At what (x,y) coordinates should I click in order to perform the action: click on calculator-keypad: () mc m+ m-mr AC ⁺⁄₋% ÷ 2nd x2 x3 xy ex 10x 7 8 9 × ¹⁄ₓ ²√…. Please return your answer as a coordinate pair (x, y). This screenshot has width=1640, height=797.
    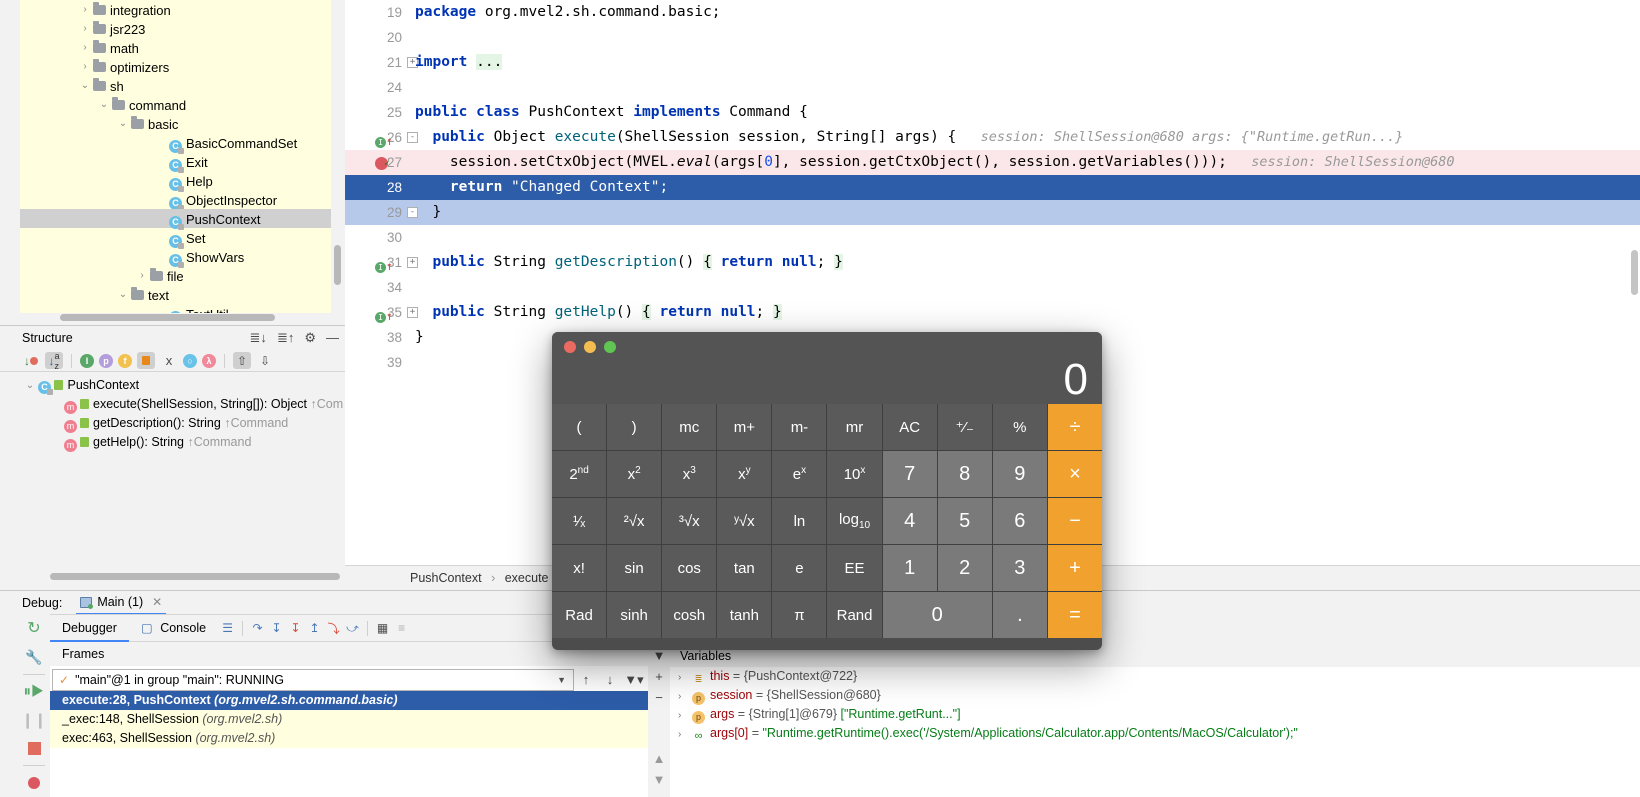
    Looking at the image, I should click on (827, 521).